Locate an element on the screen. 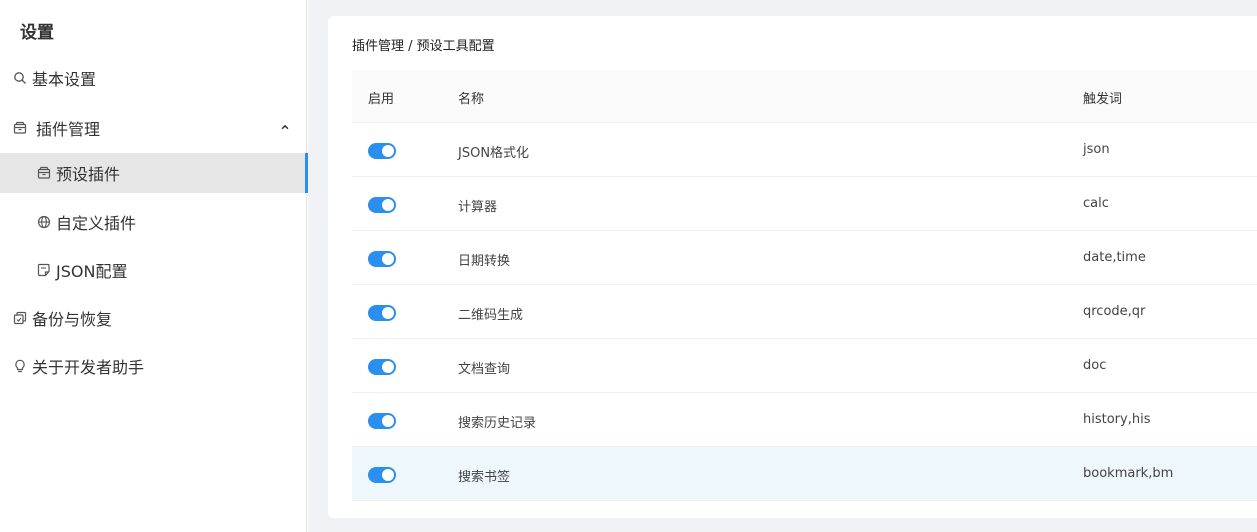 The image size is (1257, 532). header-trigger: 触发词 is located at coordinates (1103, 99).